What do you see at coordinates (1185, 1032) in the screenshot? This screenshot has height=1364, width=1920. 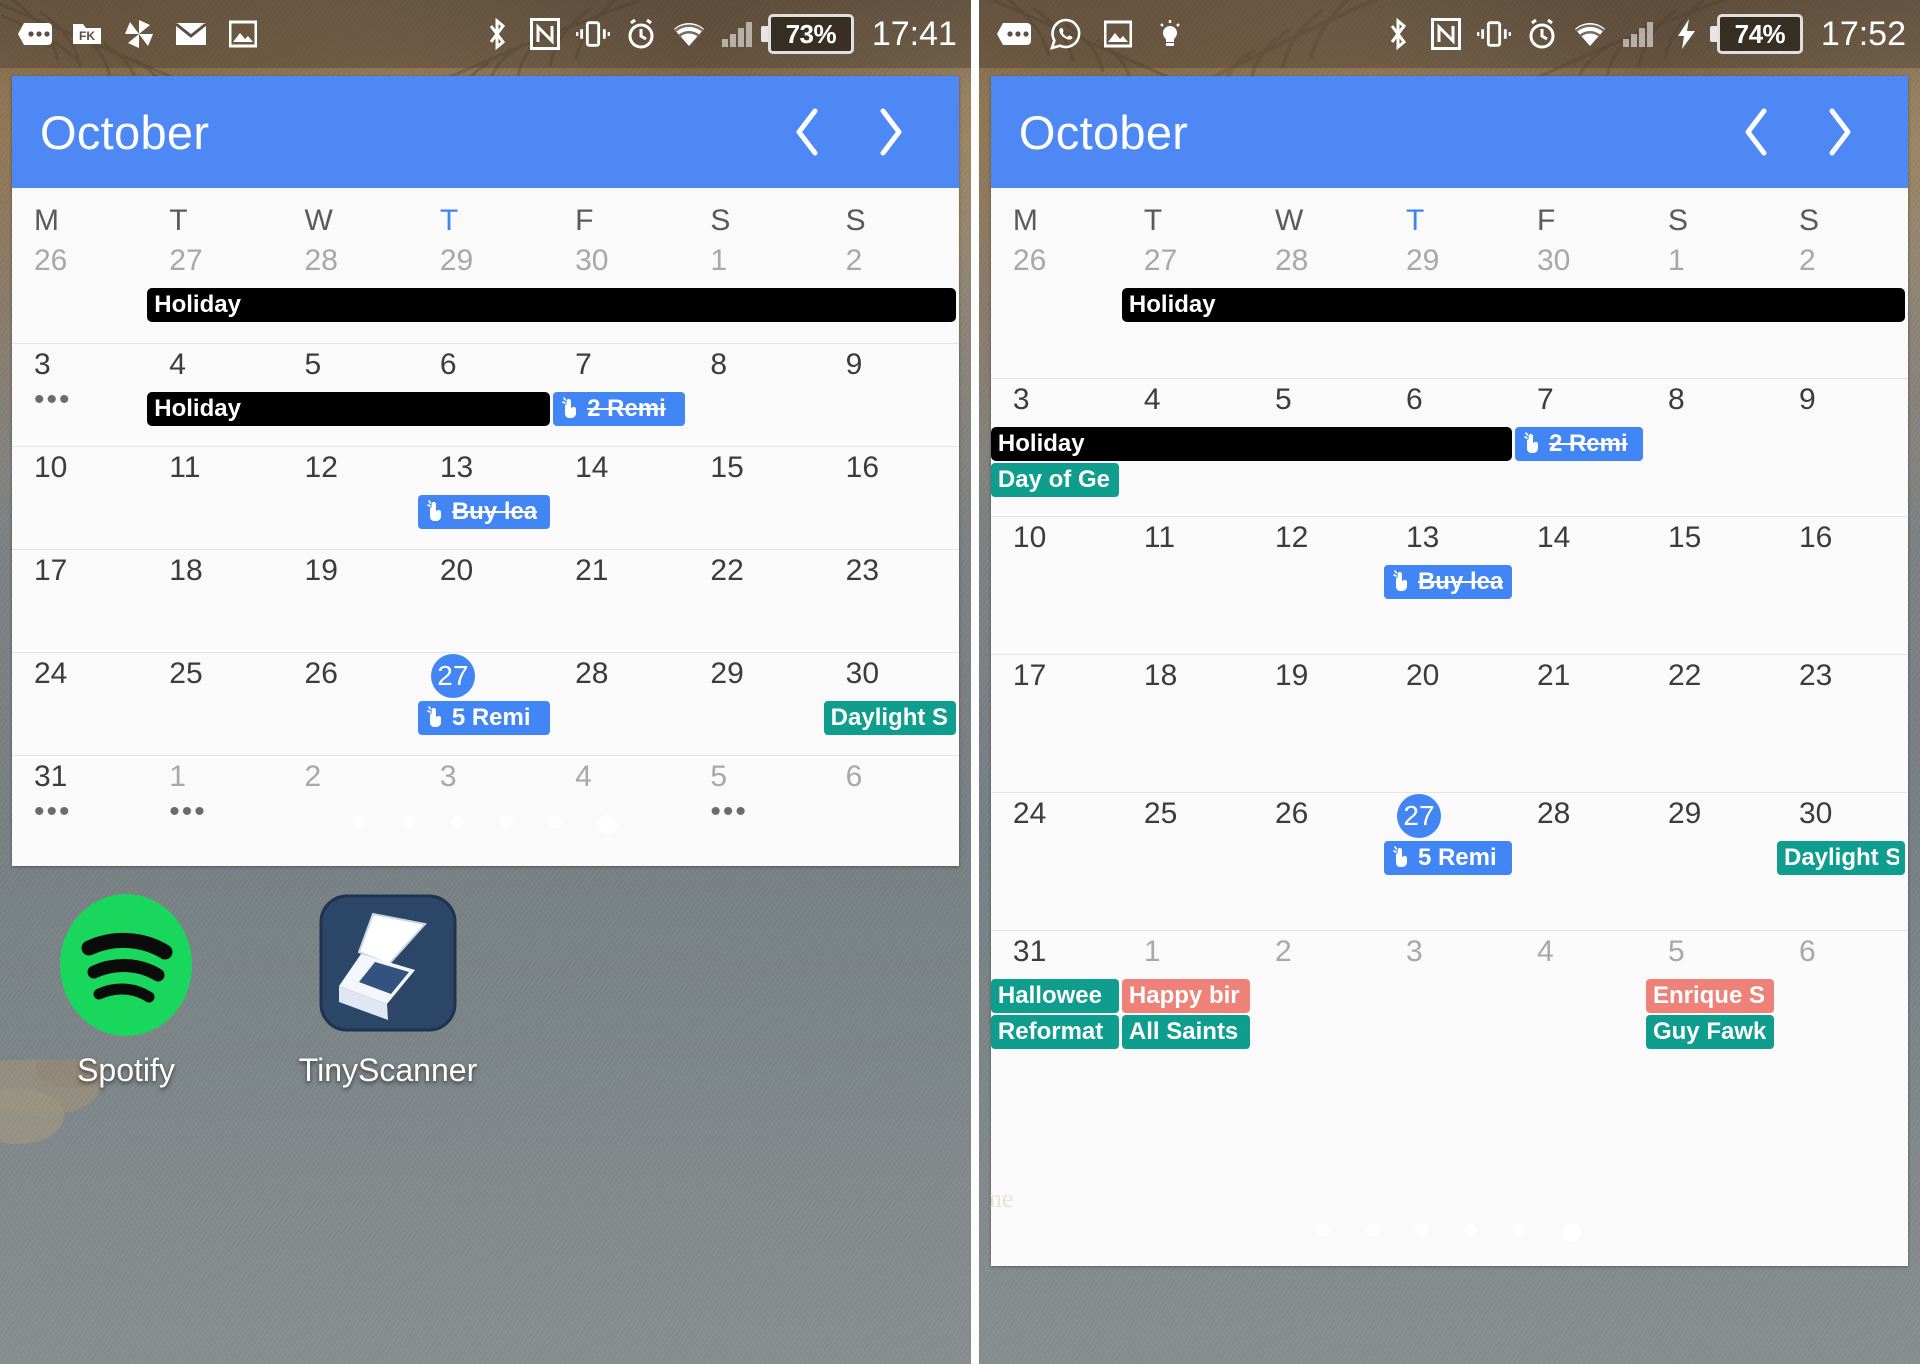 I see `event-chip: All Saints` at bounding box center [1185, 1032].